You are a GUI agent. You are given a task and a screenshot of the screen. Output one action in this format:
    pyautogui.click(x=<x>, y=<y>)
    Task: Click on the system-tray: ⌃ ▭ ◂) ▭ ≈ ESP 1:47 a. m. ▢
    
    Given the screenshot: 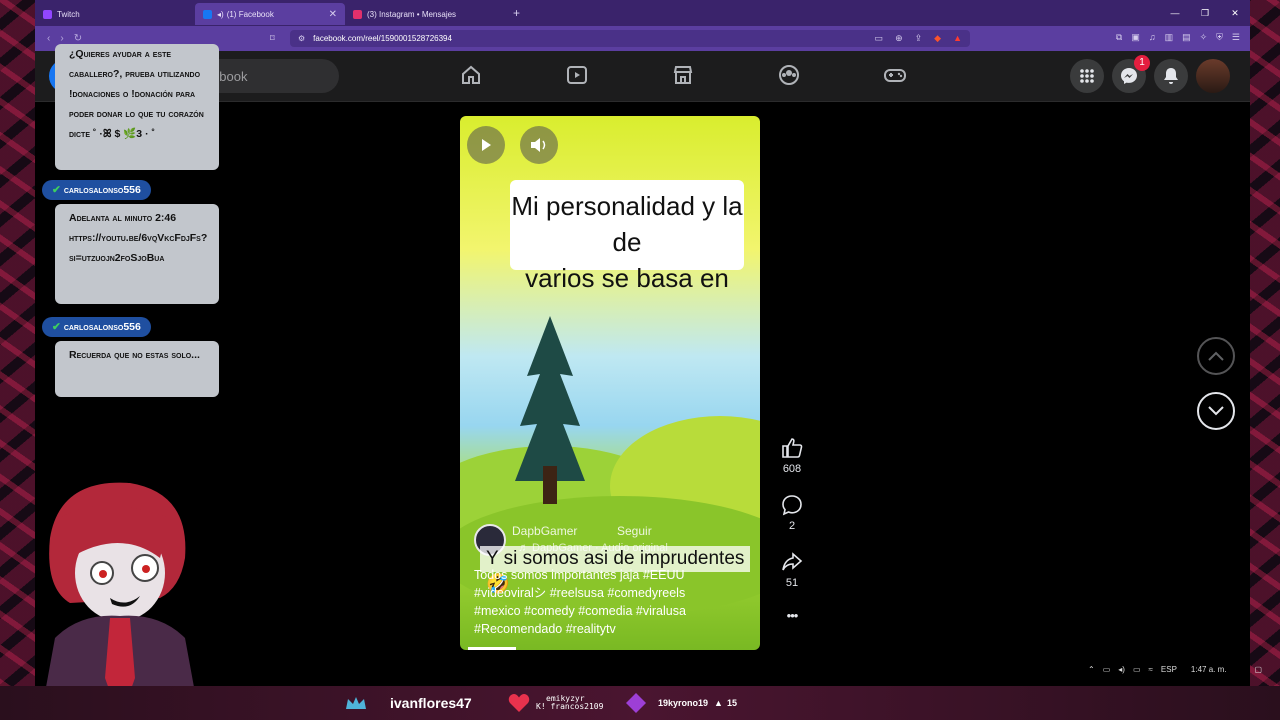 What is the action you would take?
    pyautogui.click(x=1175, y=669)
    